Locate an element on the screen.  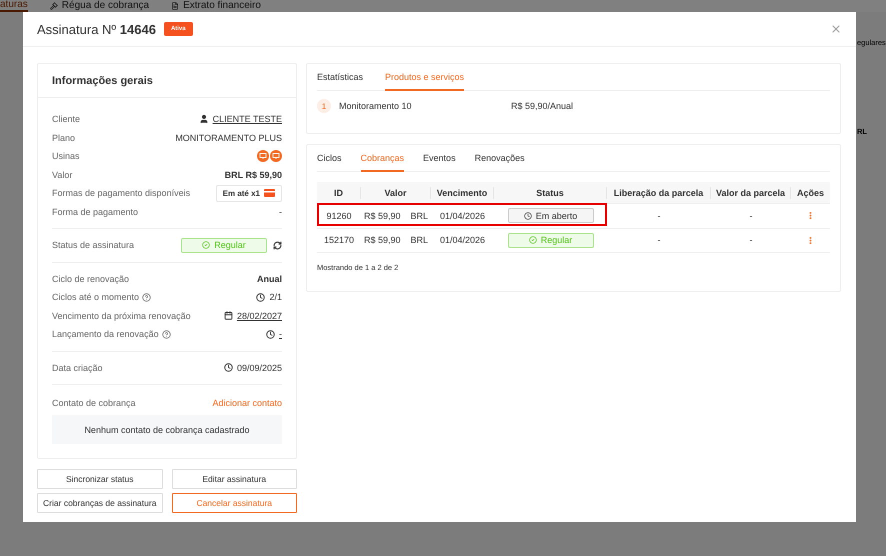
field-label: Lançamento da renovação is located at coordinates (105, 334).